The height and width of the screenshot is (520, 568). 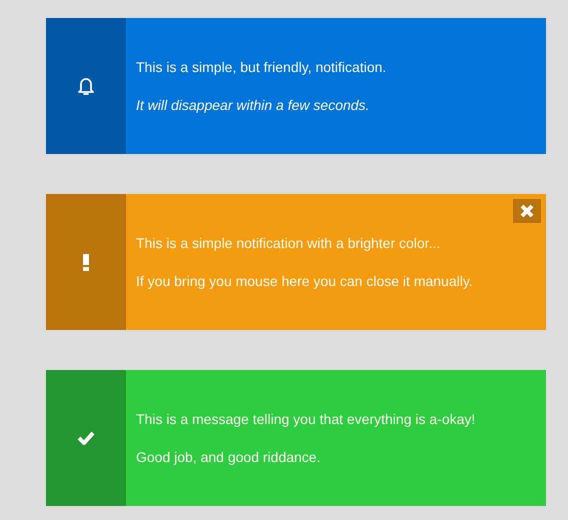 I want to click on close-button, so click(x=527, y=211).